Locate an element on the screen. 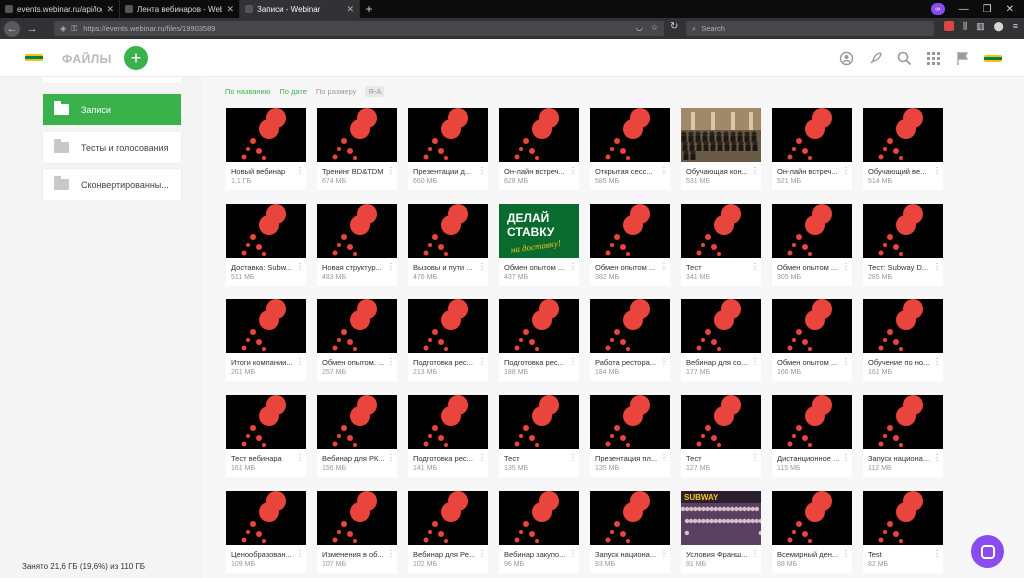 The image size is (1024, 578). file-card: Изменения в об... 107 МБ ⋮ is located at coordinates (357, 532).